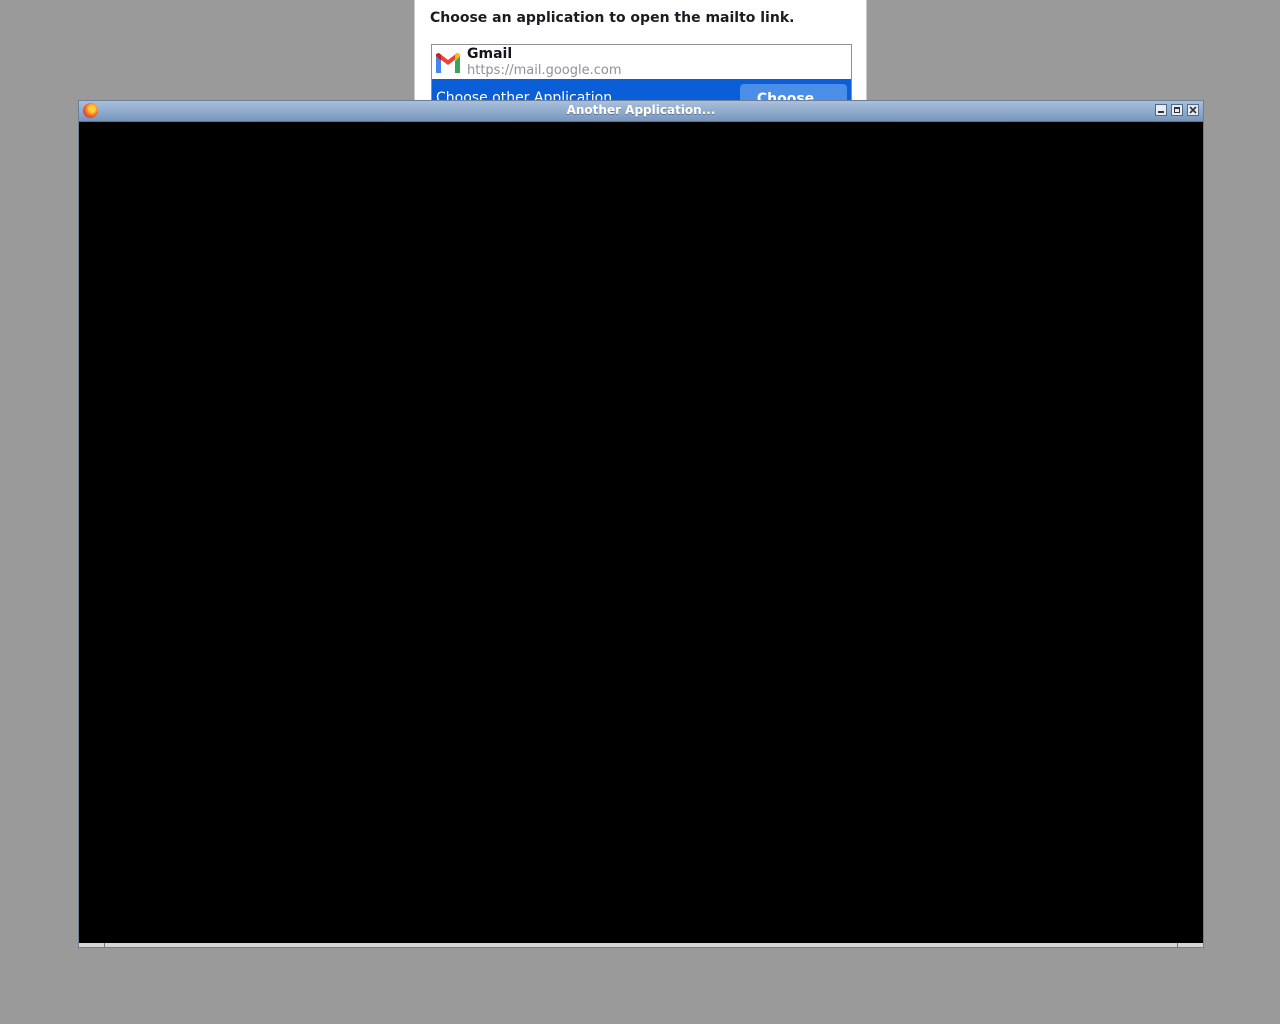  Describe the element at coordinates (641, 945) in the screenshot. I see `window-bottom-edge` at that location.